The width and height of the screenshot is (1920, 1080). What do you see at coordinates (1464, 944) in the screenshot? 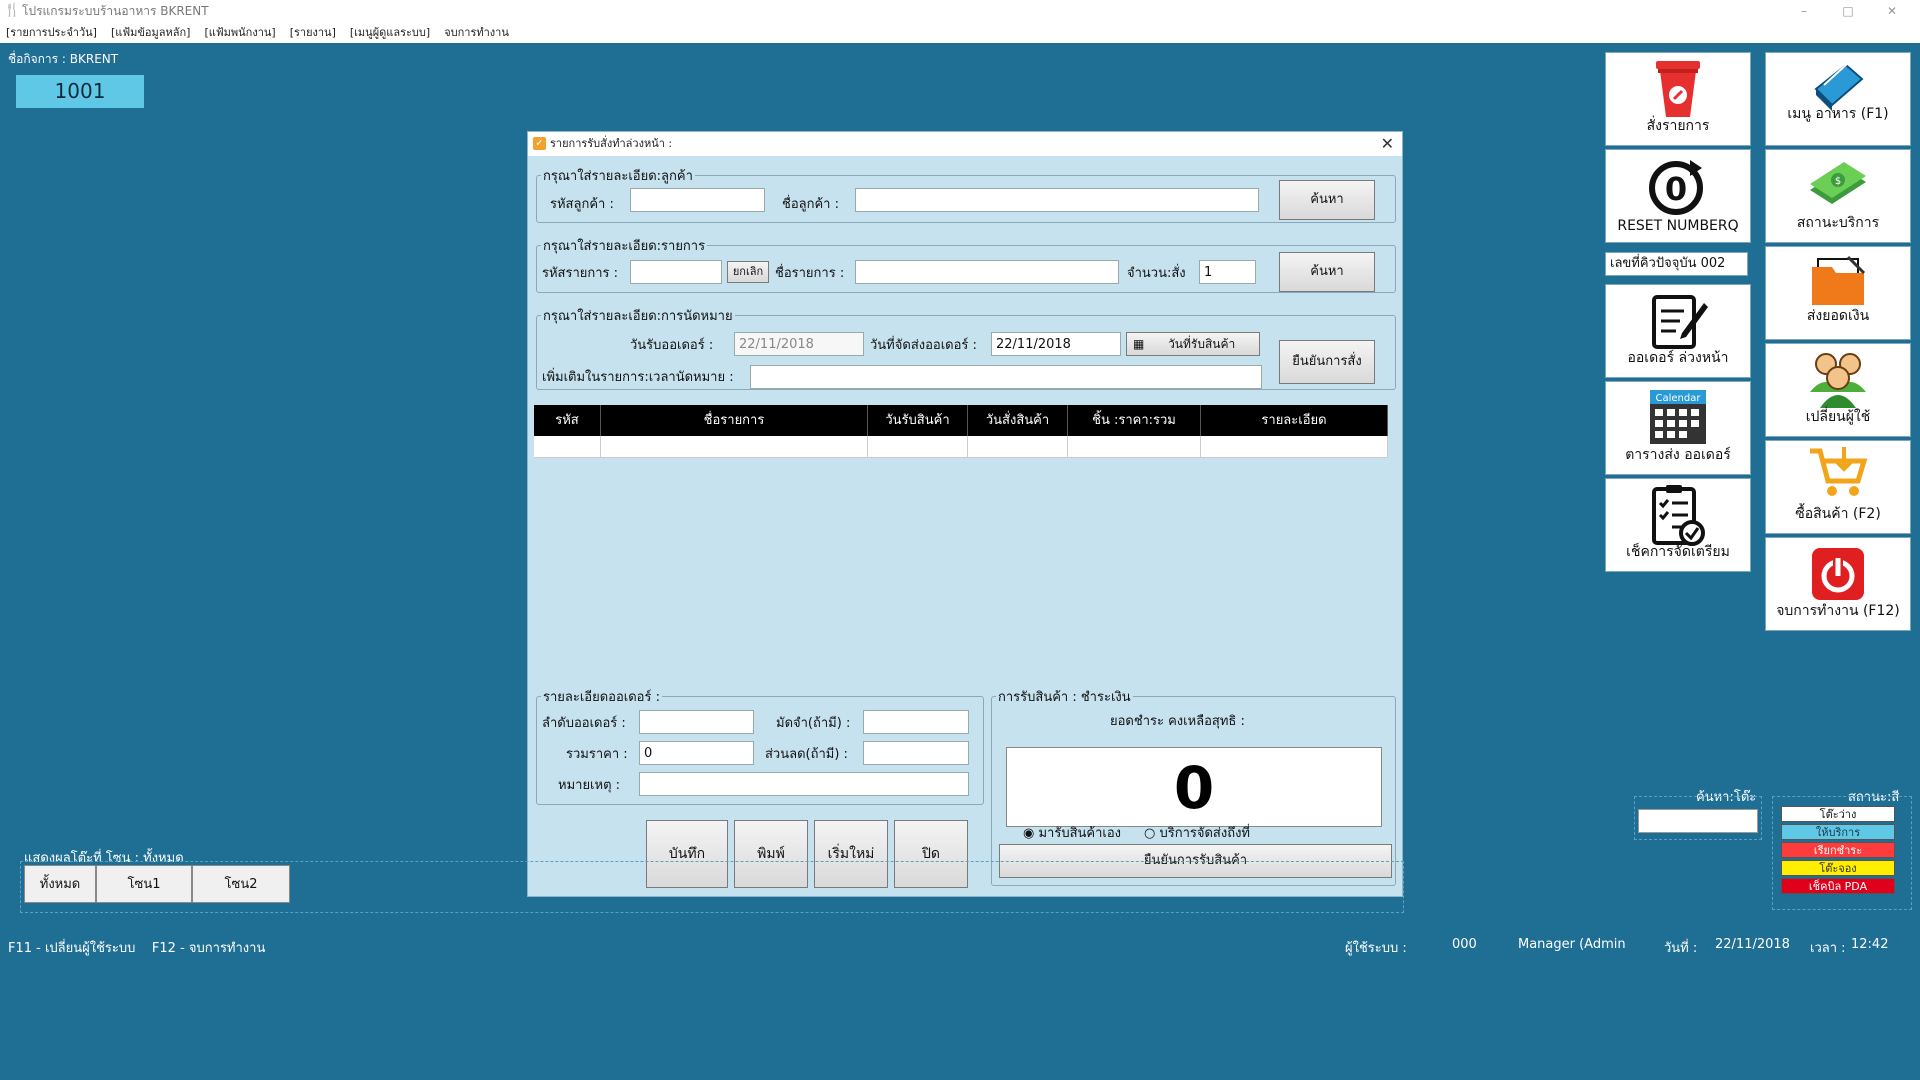
I see `user-code: 000` at bounding box center [1464, 944].